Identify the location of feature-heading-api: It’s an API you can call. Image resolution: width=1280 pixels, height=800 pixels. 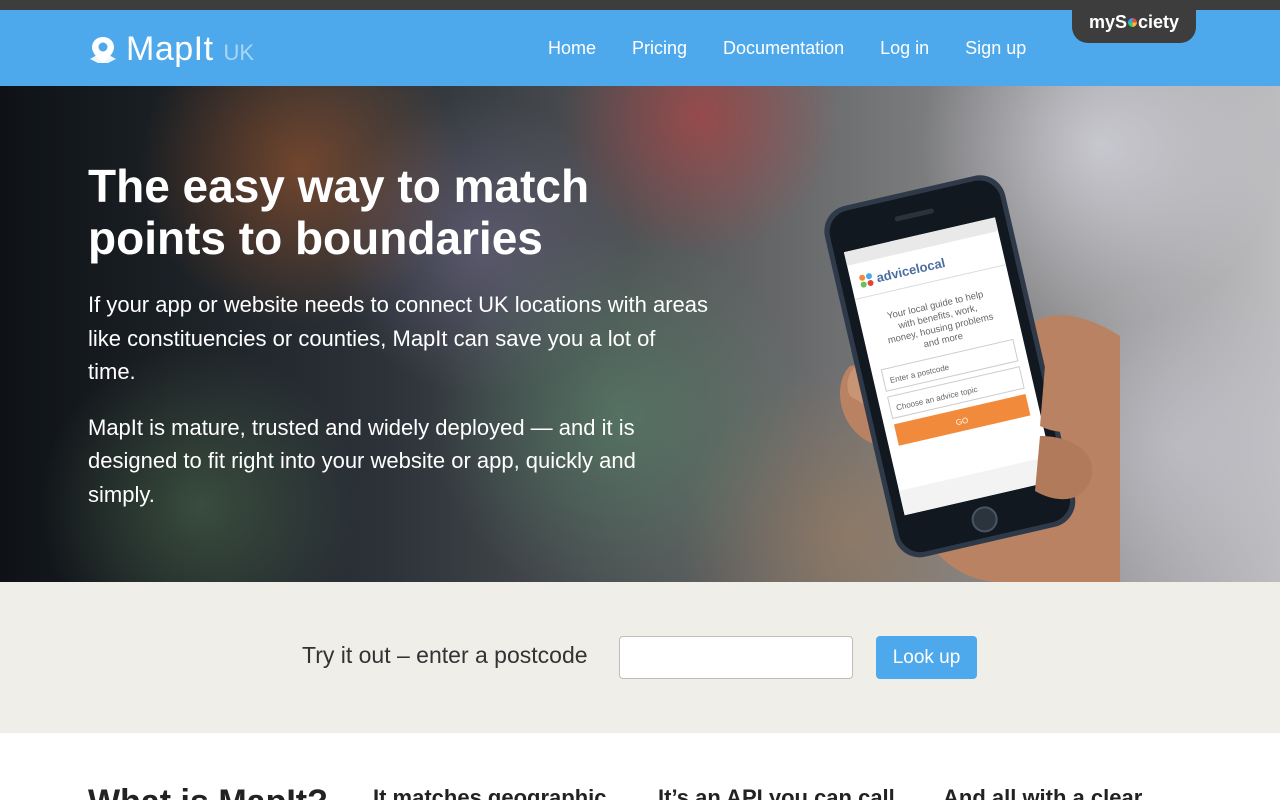
(776, 792).